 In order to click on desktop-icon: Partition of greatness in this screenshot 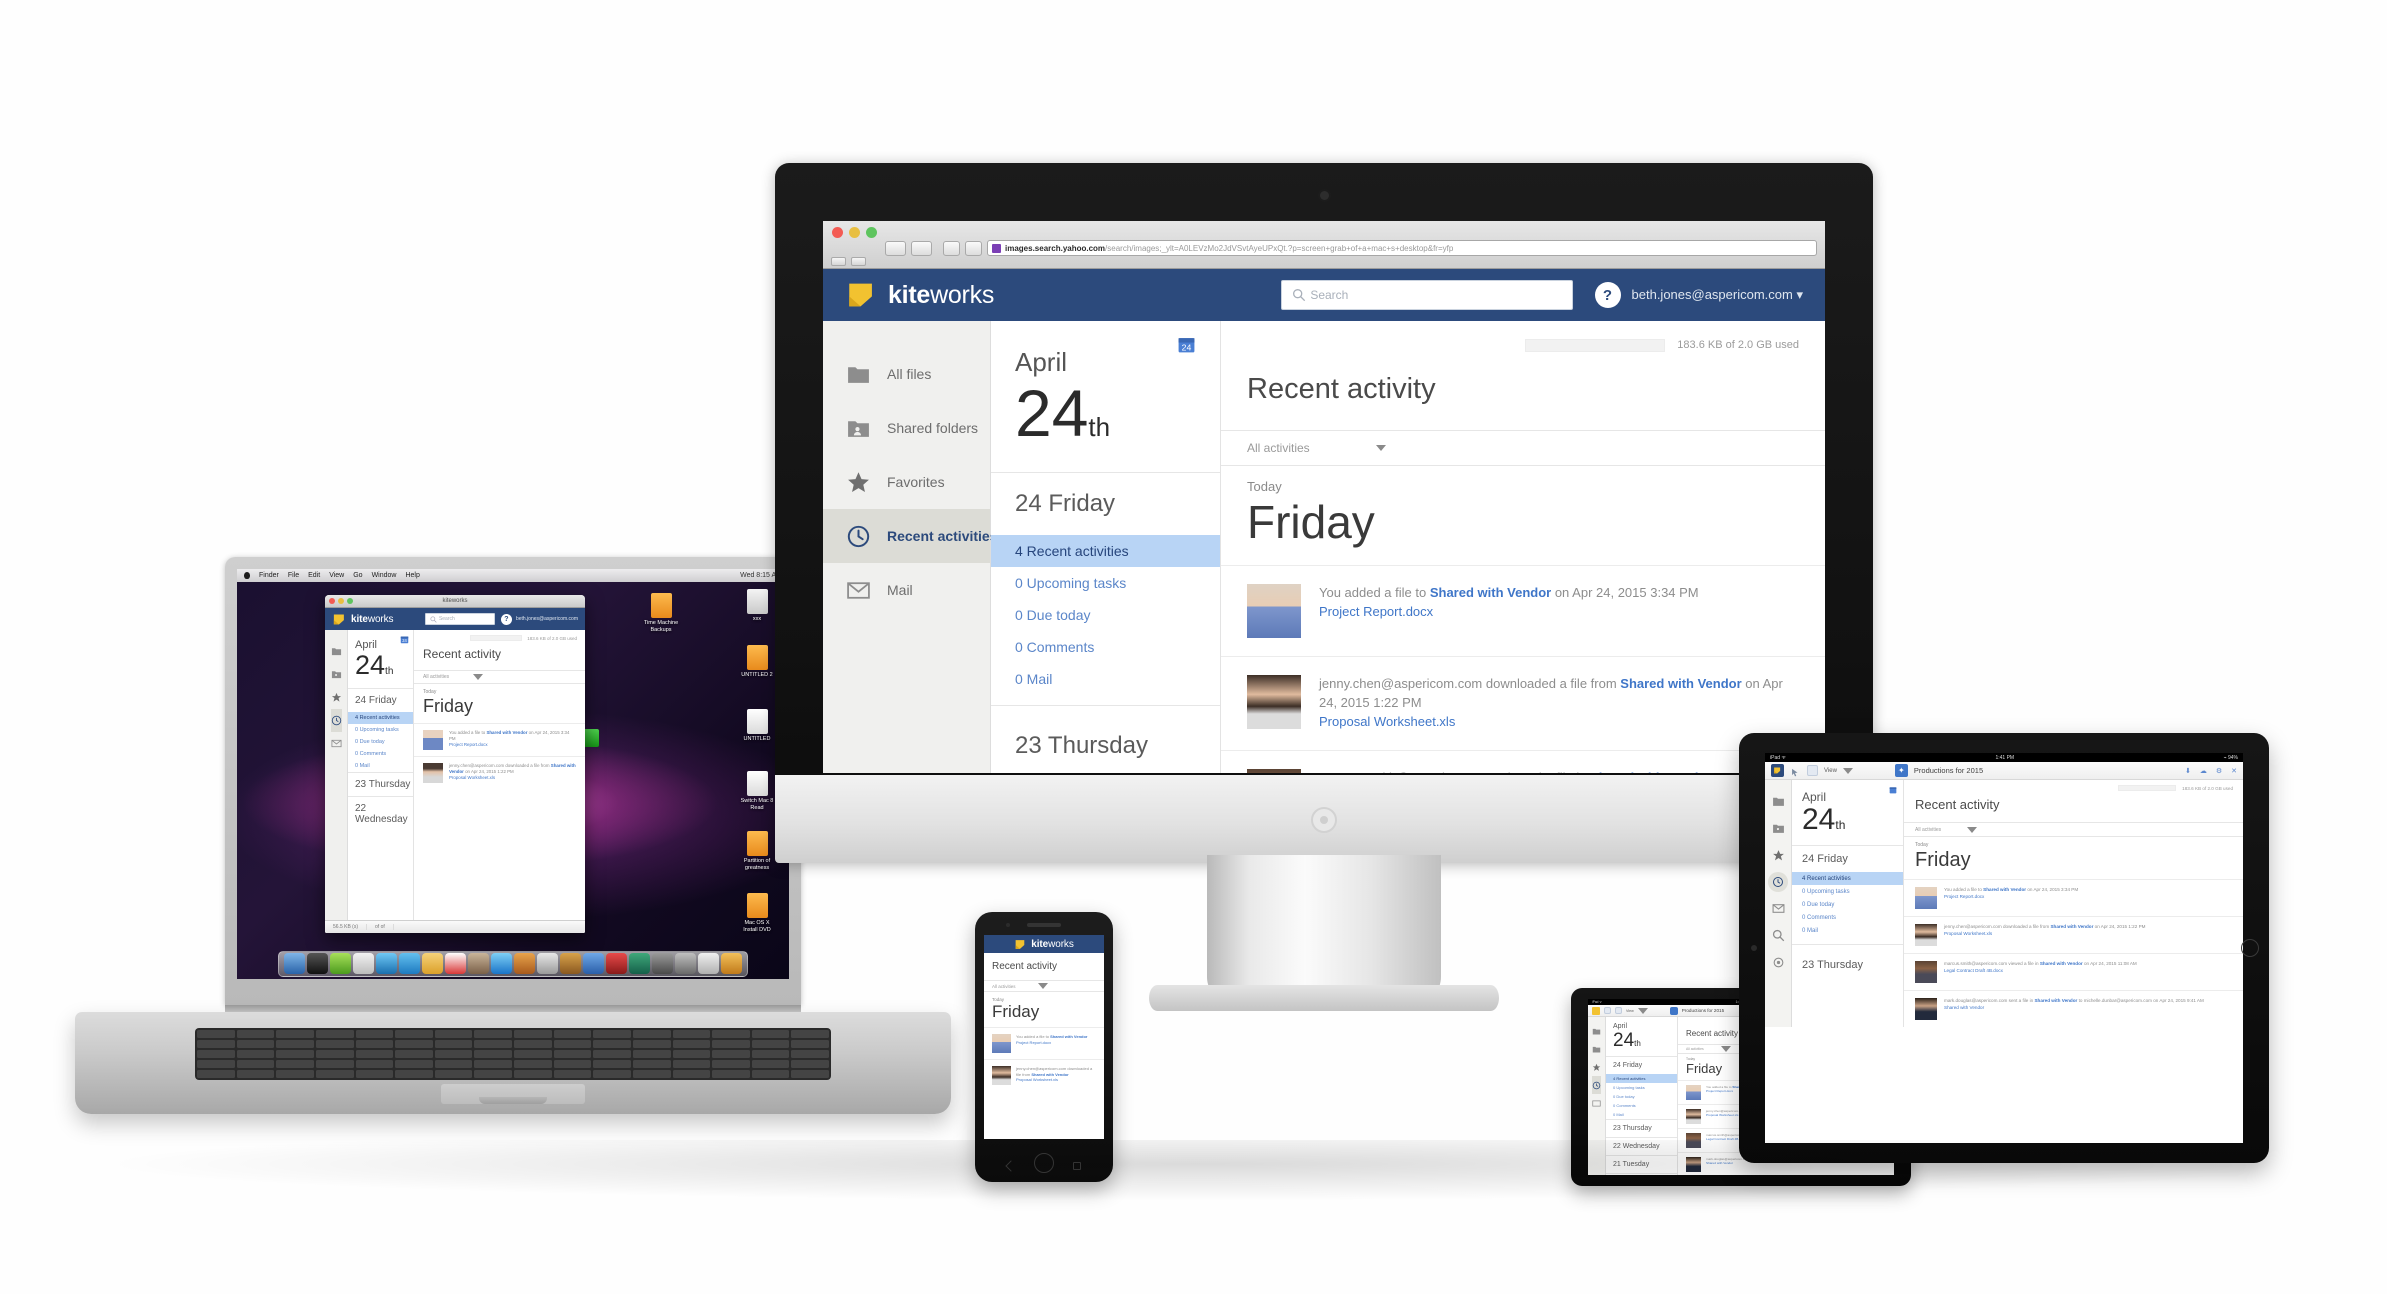, I will do `click(757, 851)`.